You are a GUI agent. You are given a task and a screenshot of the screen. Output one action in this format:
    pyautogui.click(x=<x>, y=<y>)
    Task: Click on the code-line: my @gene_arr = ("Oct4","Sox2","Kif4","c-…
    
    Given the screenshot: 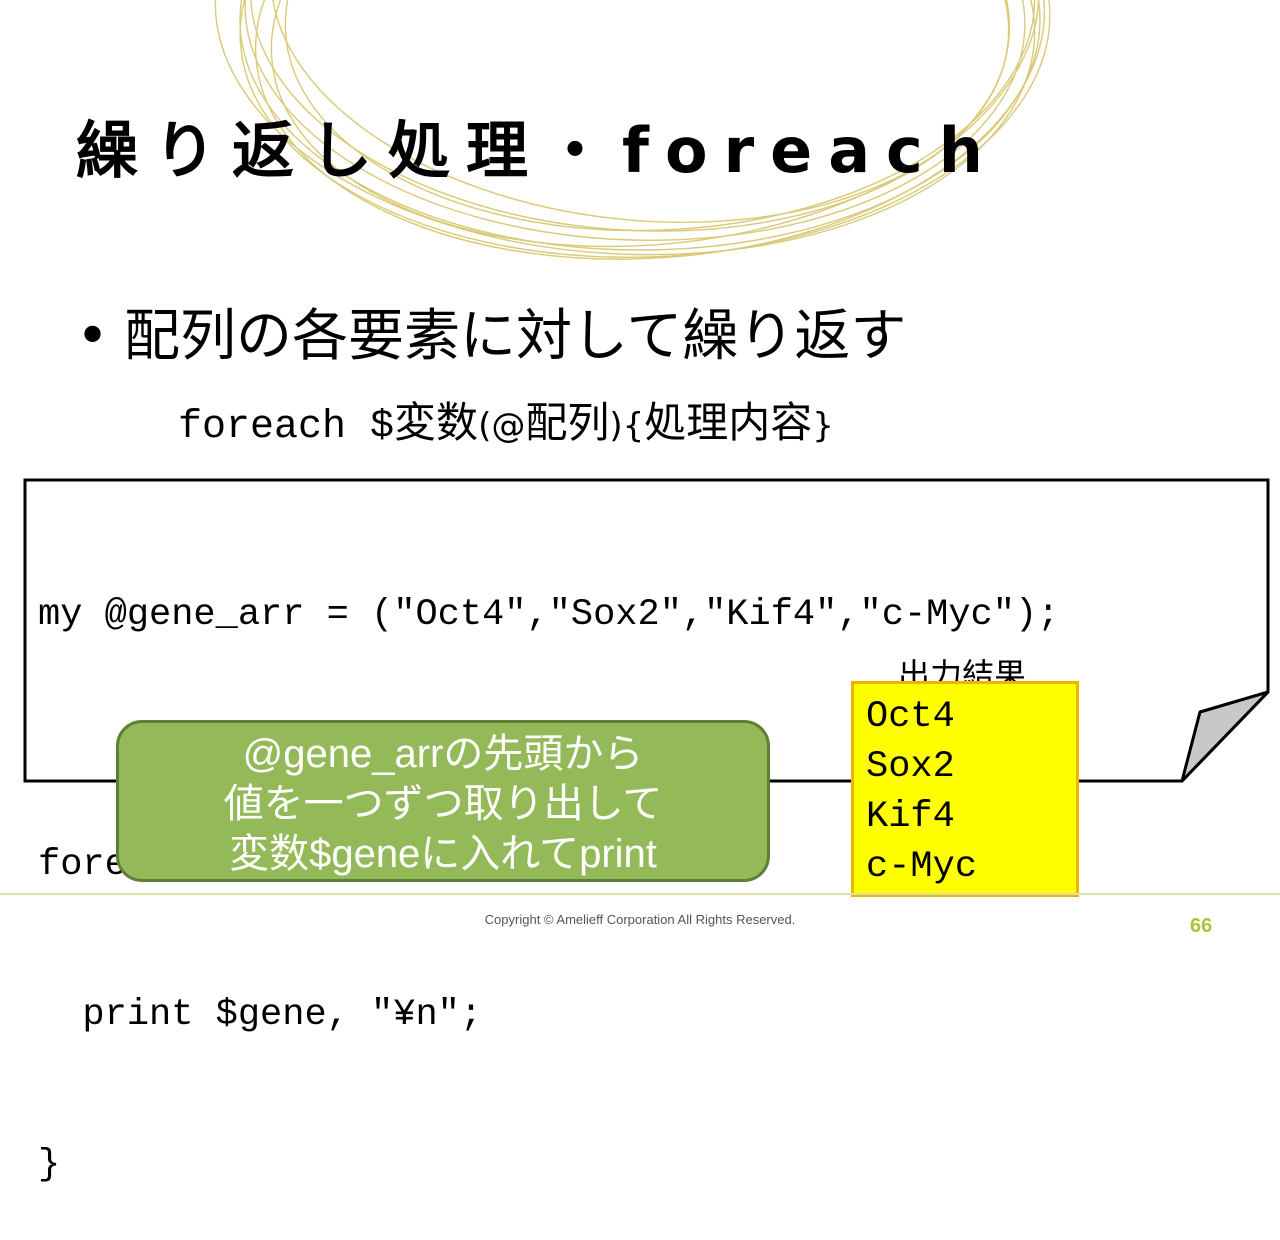 What is the action you would take?
    pyautogui.click(x=549, y=615)
    